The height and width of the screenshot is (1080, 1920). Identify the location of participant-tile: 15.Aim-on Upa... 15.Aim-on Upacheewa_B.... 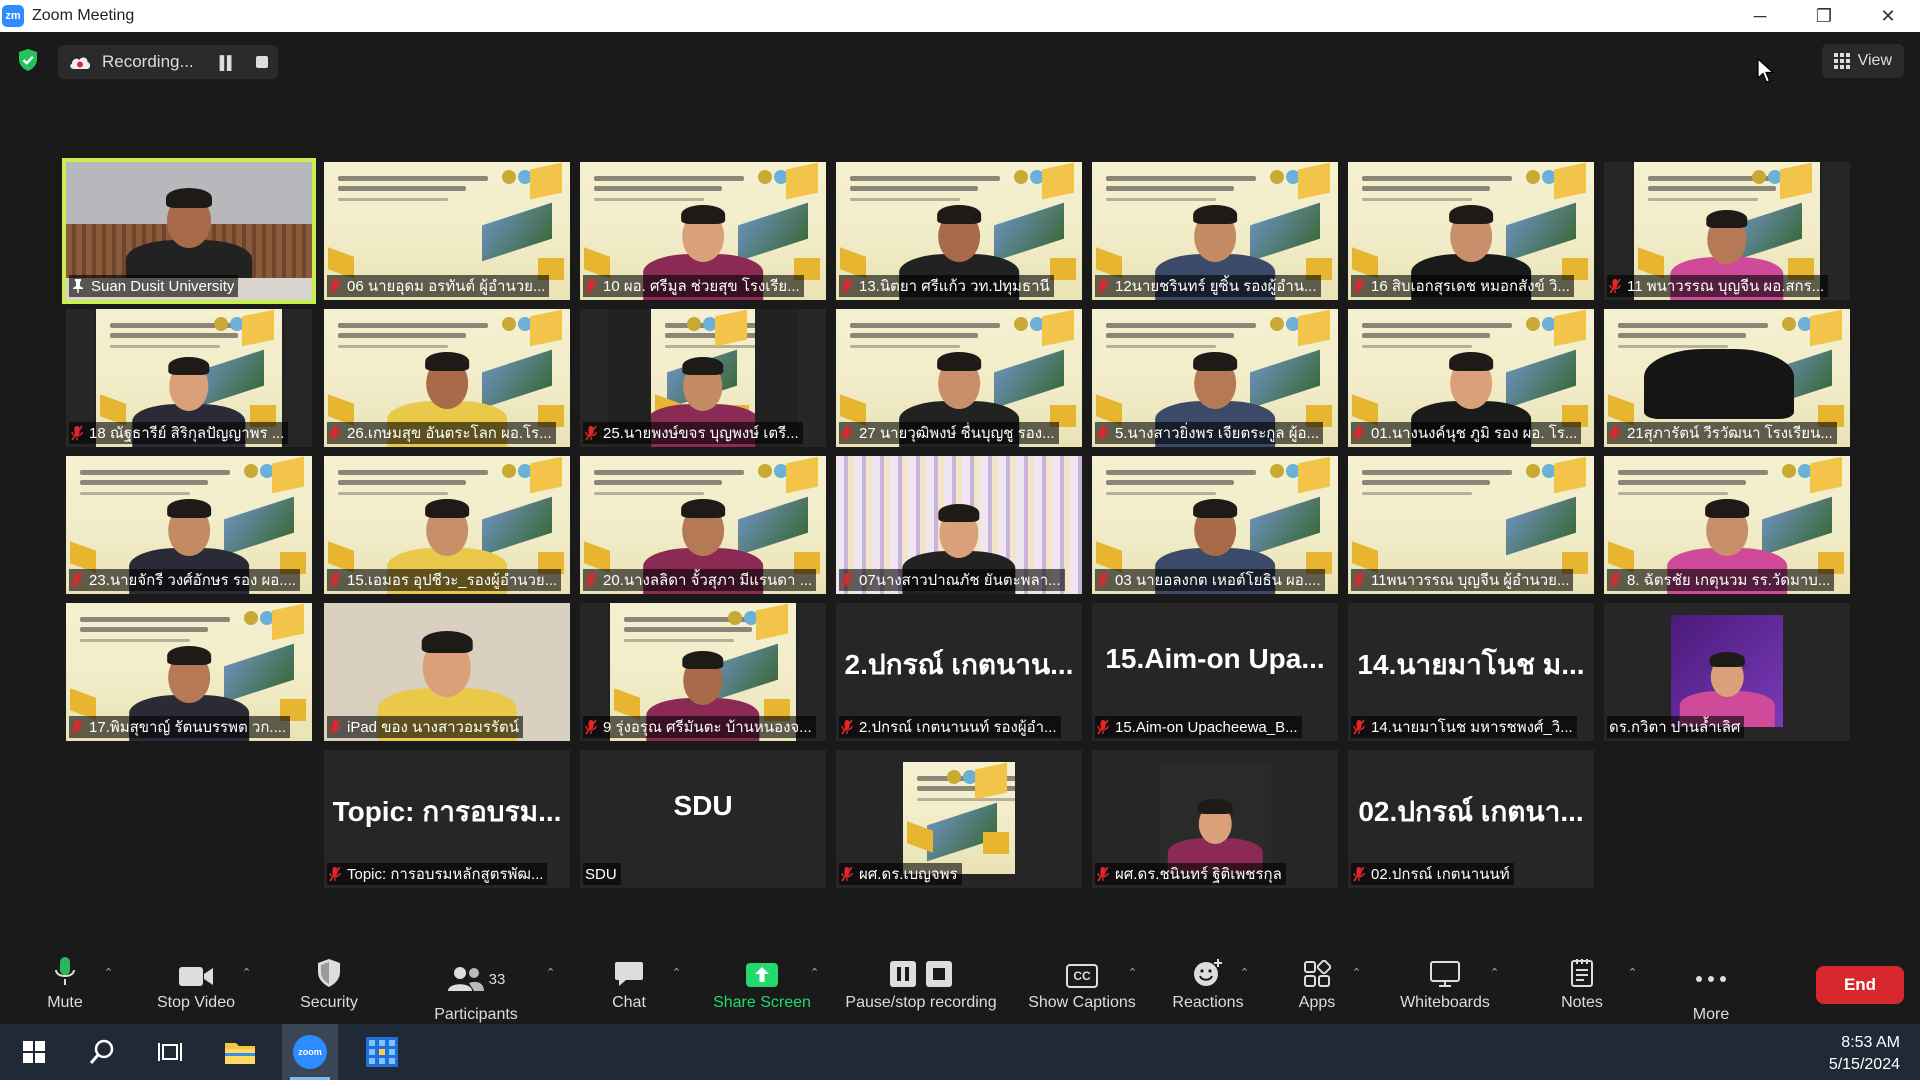
(1215, 672).